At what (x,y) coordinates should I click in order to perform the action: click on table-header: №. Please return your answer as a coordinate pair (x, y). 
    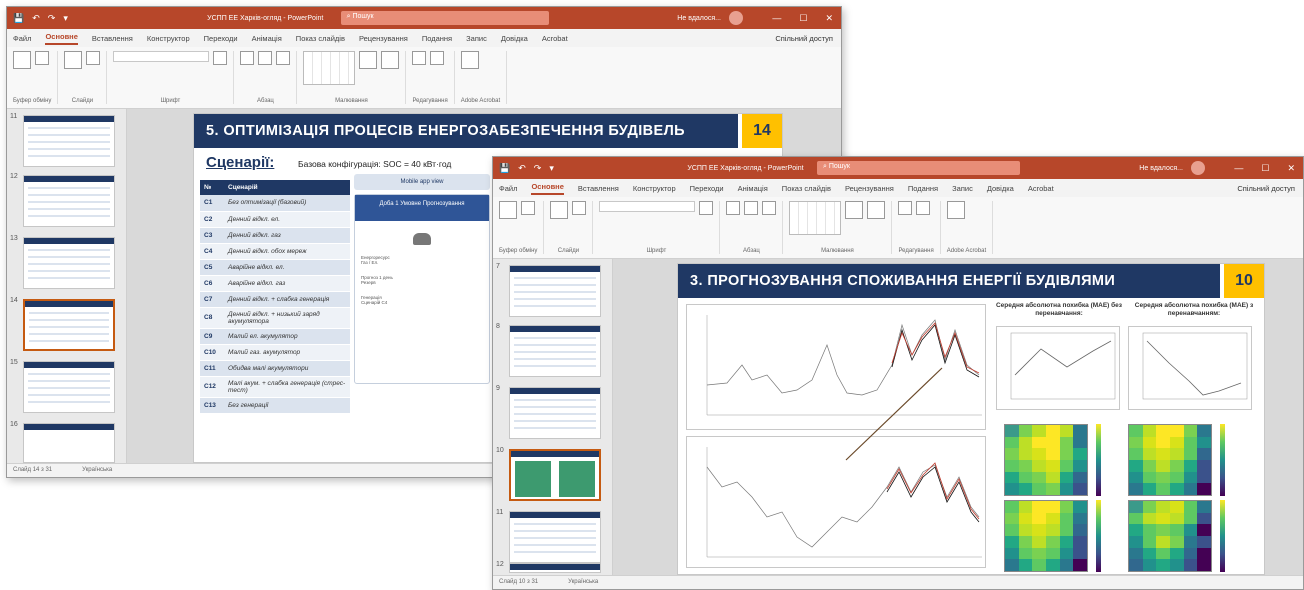
    Looking at the image, I should click on (212, 187).